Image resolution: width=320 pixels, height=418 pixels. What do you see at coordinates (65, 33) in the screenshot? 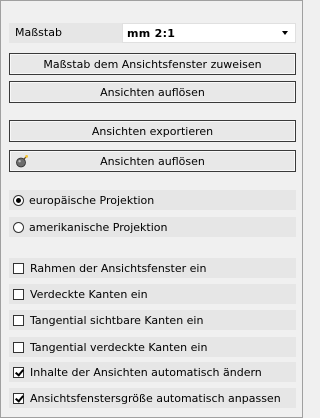
I see `scale-label: Maßstab` at bounding box center [65, 33].